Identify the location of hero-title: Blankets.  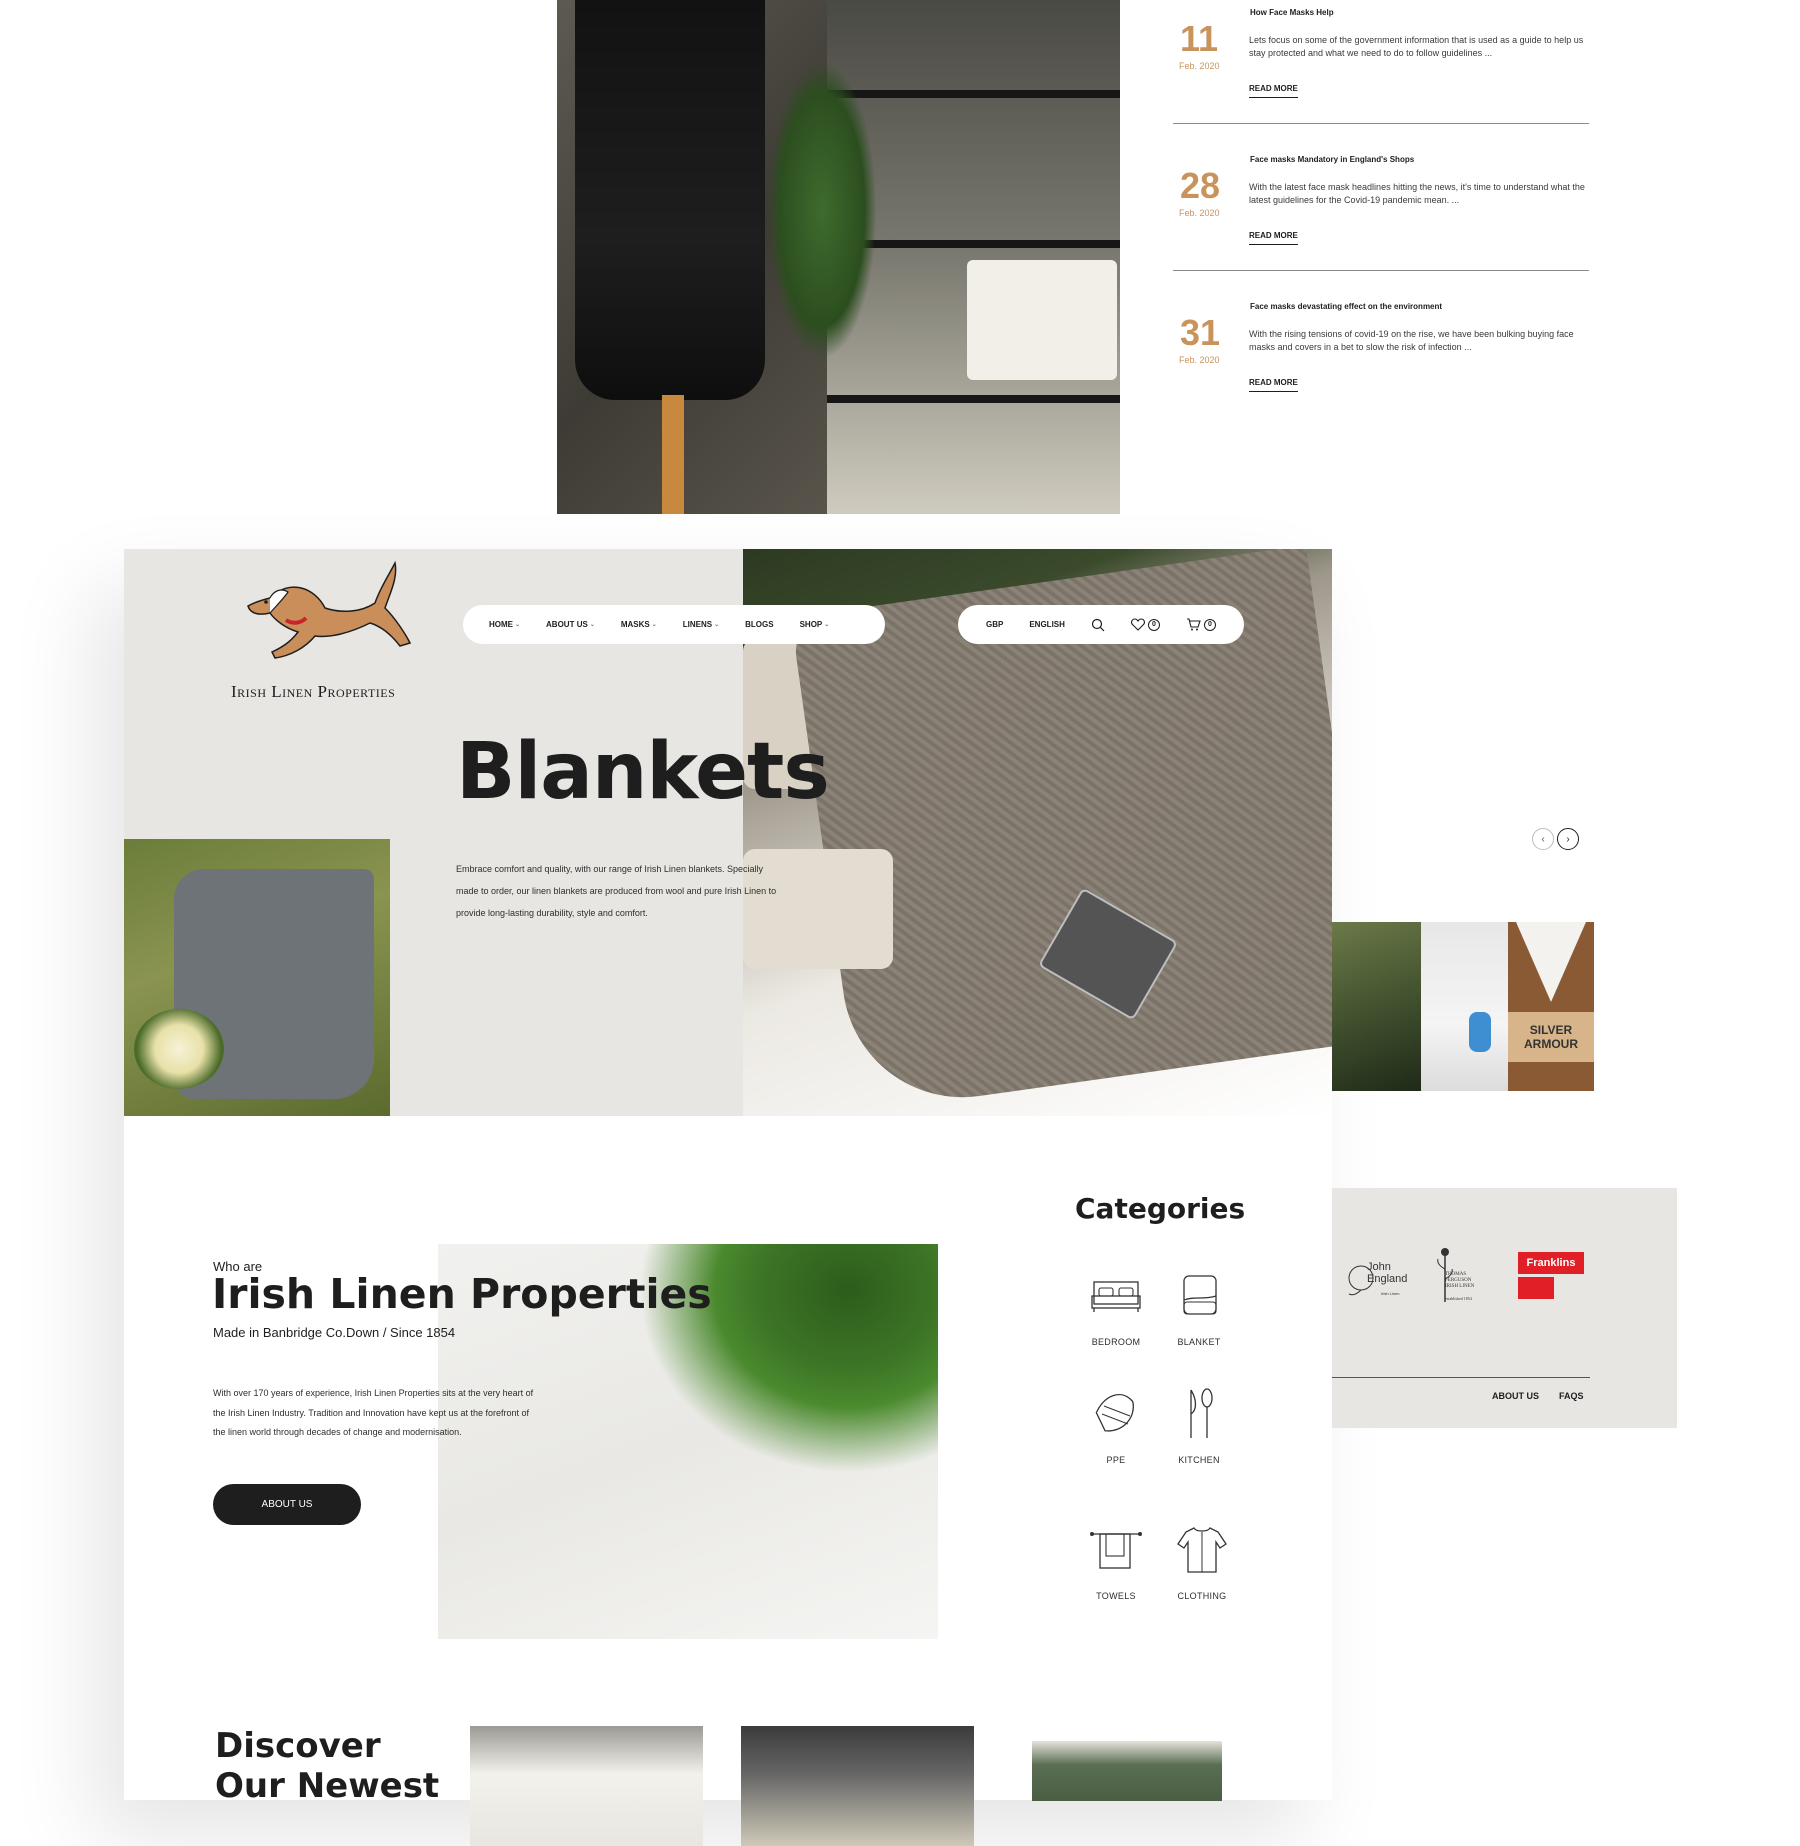
(643, 772).